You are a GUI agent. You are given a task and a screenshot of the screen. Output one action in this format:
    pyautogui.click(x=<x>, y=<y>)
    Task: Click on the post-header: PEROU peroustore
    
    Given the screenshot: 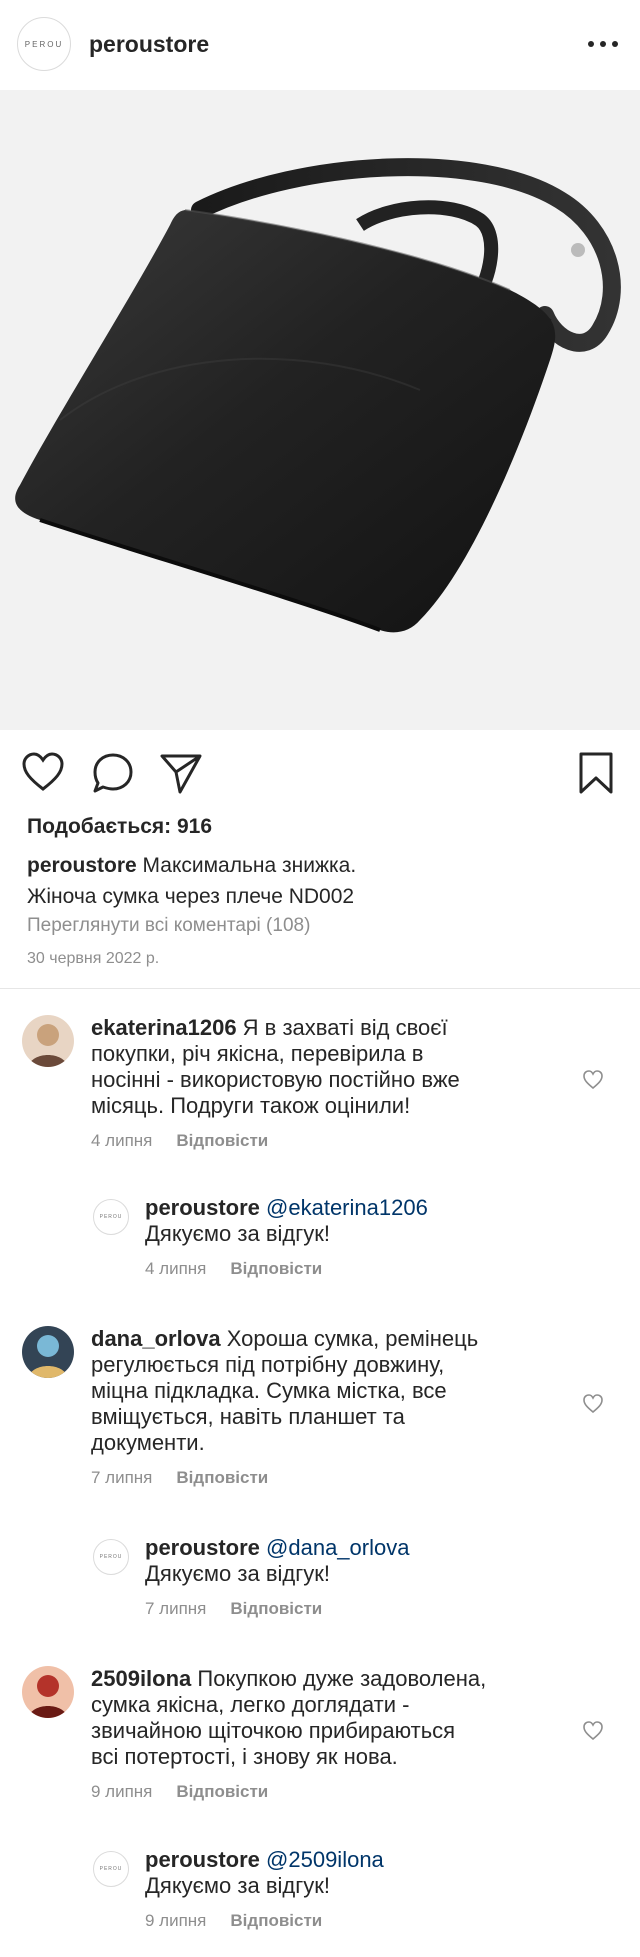 What is the action you would take?
    pyautogui.click(x=320, y=45)
    